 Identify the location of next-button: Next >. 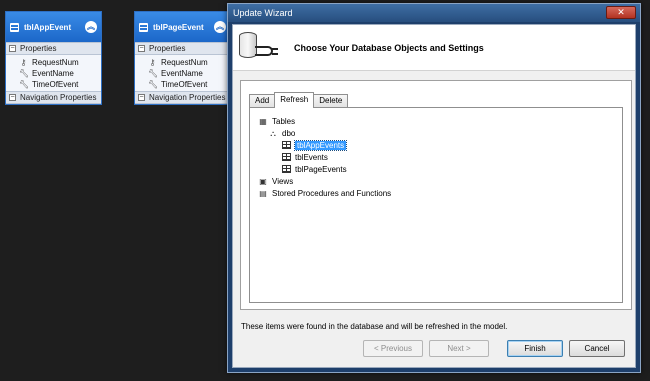
(459, 348).